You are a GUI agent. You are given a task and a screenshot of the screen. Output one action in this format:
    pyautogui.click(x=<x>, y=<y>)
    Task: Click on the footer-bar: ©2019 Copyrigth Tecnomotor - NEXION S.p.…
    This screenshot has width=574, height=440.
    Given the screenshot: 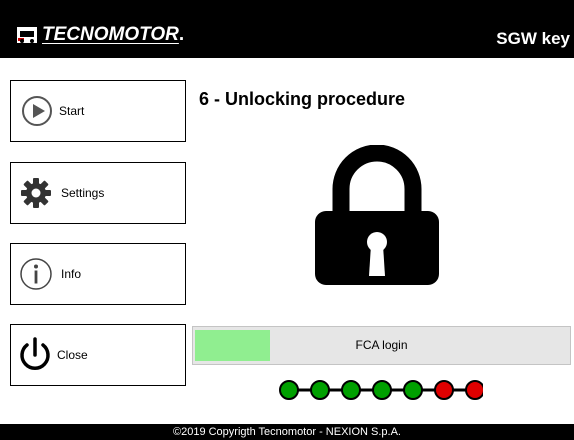 What is the action you would take?
    pyautogui.click(x=287, y=432)
    